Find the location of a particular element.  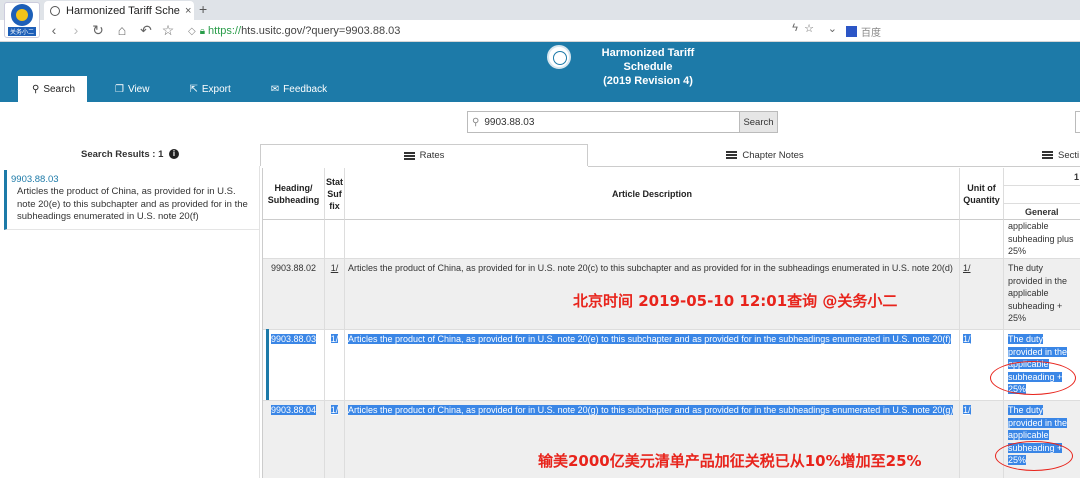

result-code: 9903.88.03 is located at coordinates (133, 179).